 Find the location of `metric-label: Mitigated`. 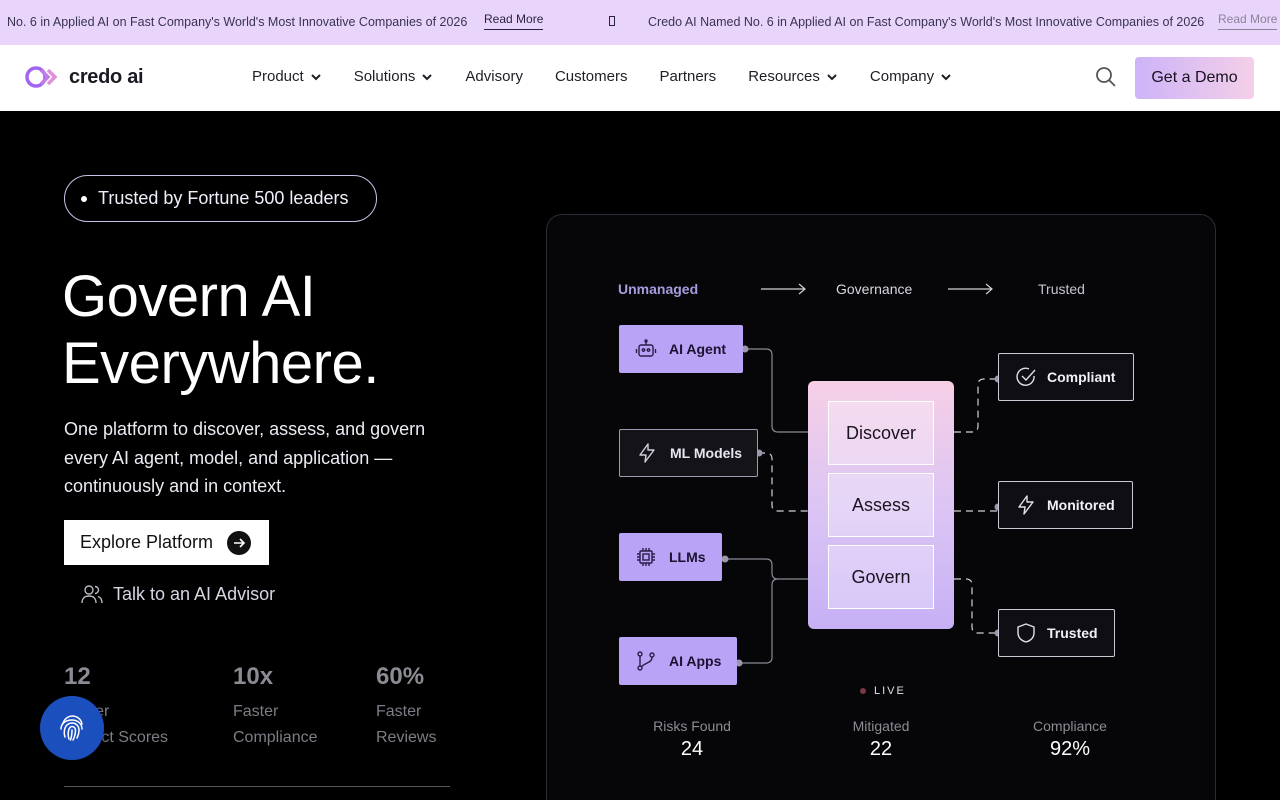

metric-label: Mitigated is located at coordinates (881, 726).